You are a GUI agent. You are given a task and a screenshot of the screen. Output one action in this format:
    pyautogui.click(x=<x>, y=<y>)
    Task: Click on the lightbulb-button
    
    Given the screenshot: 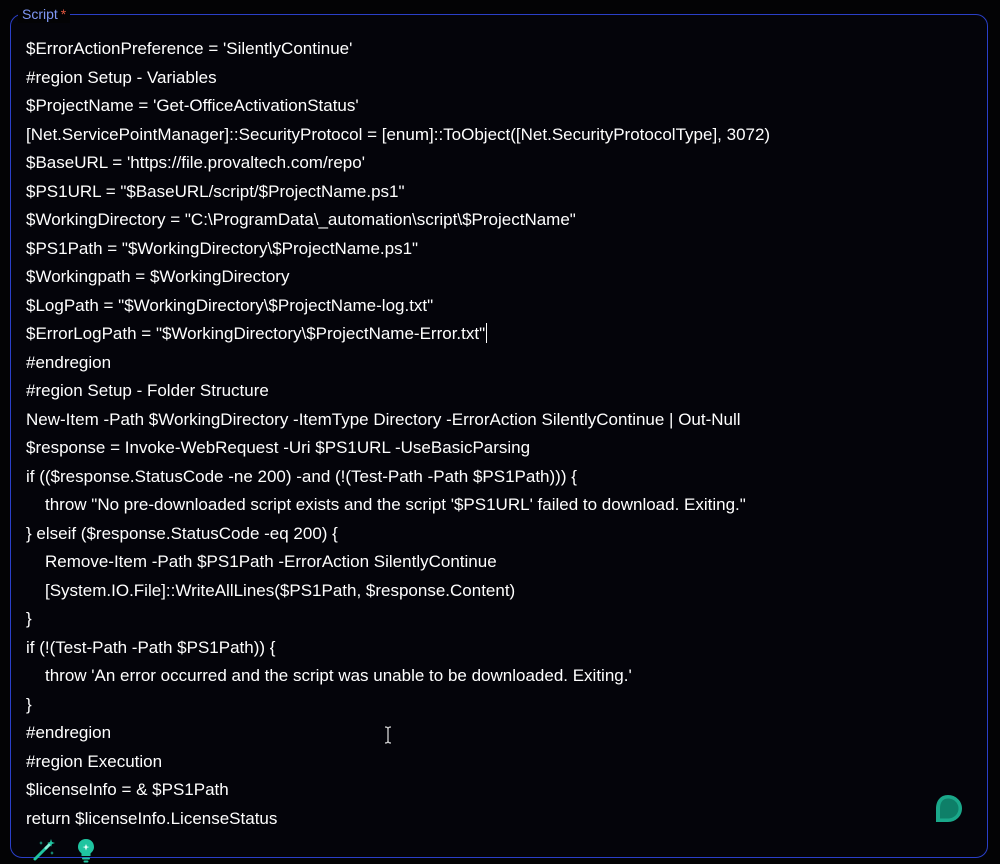 What is the action you would take?
    pyautogui.click(x=86, y=850)
    